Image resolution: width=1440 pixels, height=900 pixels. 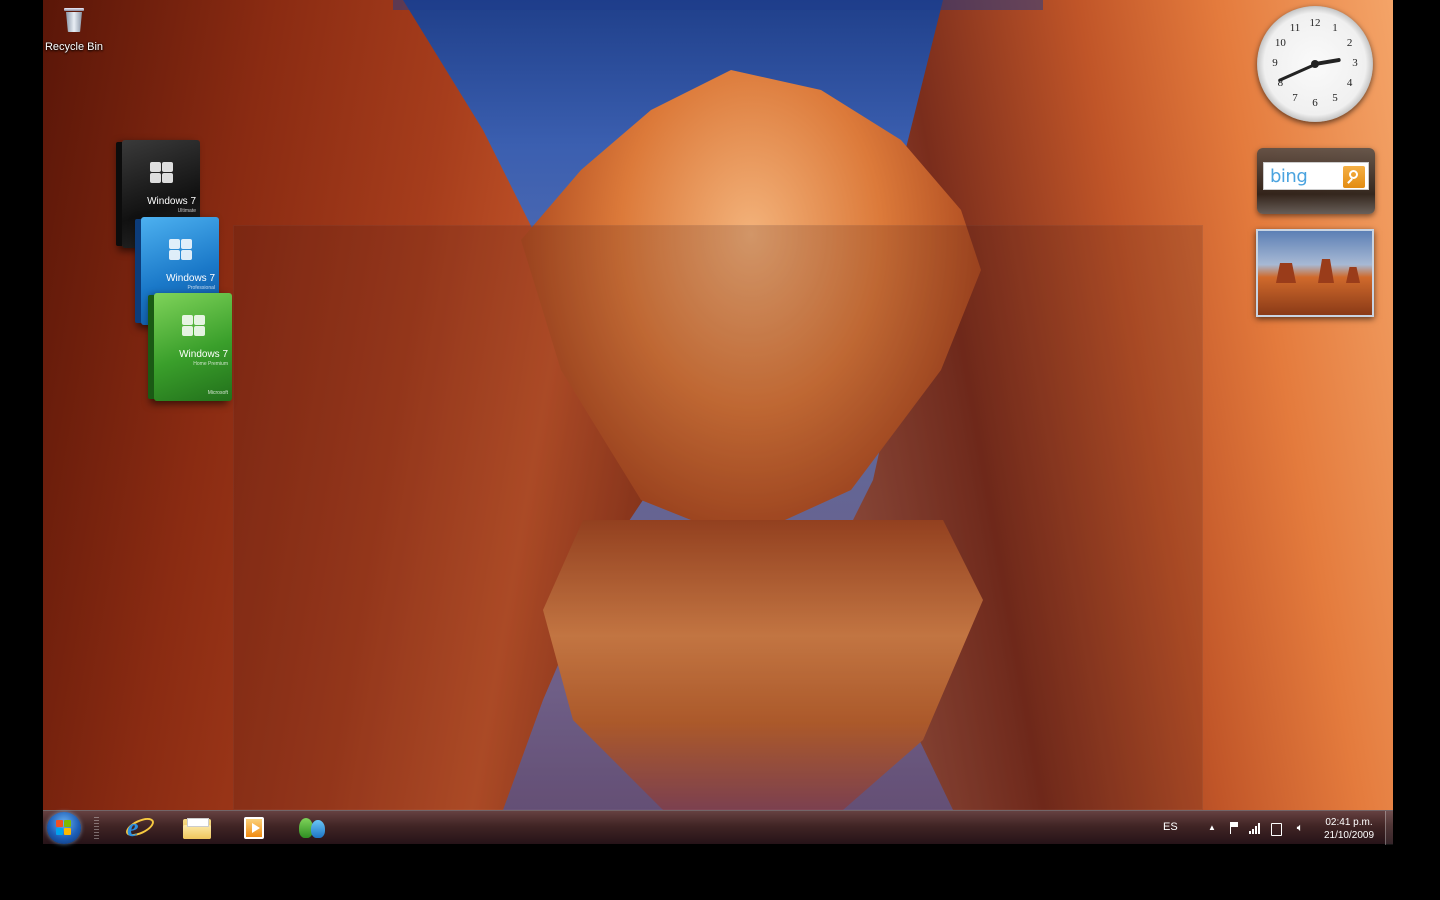 I want to click on bing-search-input: bing, so click(x=1316, y=176).